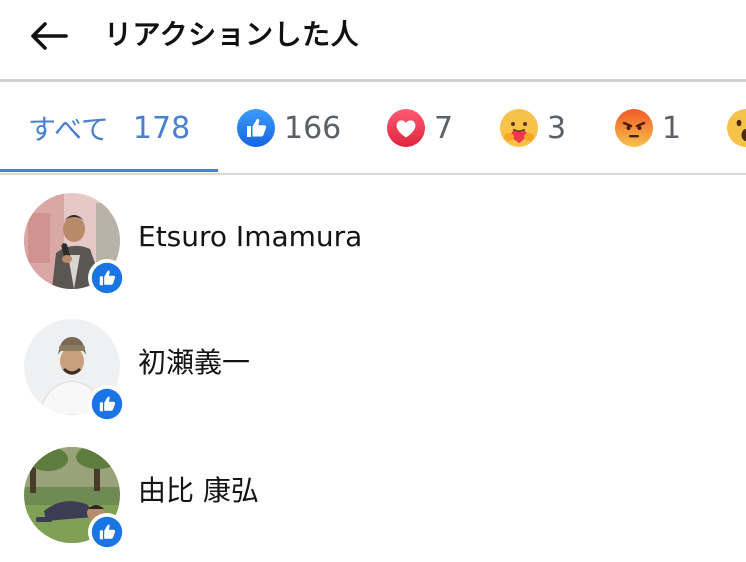 The height and width of the screenshot is (562, 746). Describe the element at coordinates (198, 490) in the screenshot. I see `person-name: 由比 康弘` at that location.